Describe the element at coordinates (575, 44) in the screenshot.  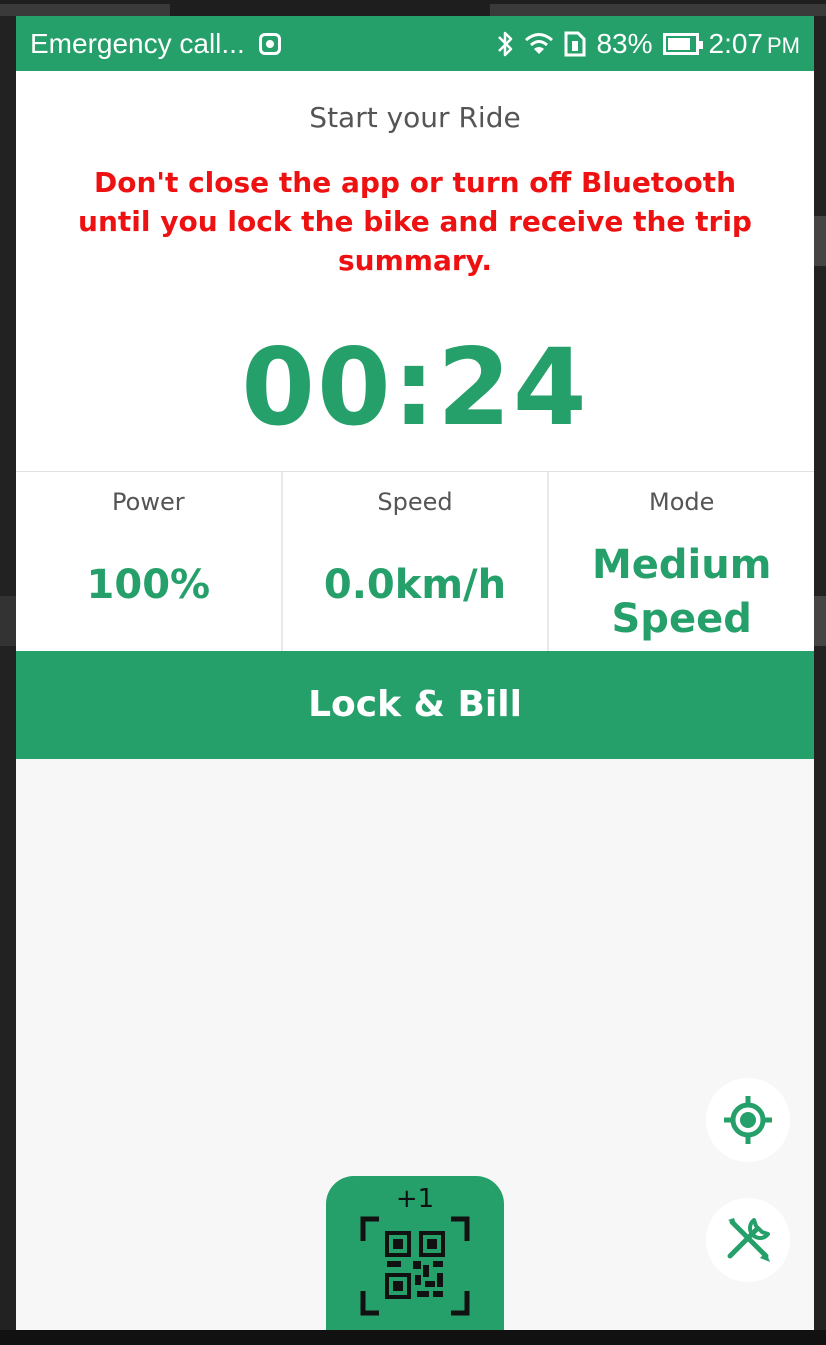
I see `sim-icon` at that location.